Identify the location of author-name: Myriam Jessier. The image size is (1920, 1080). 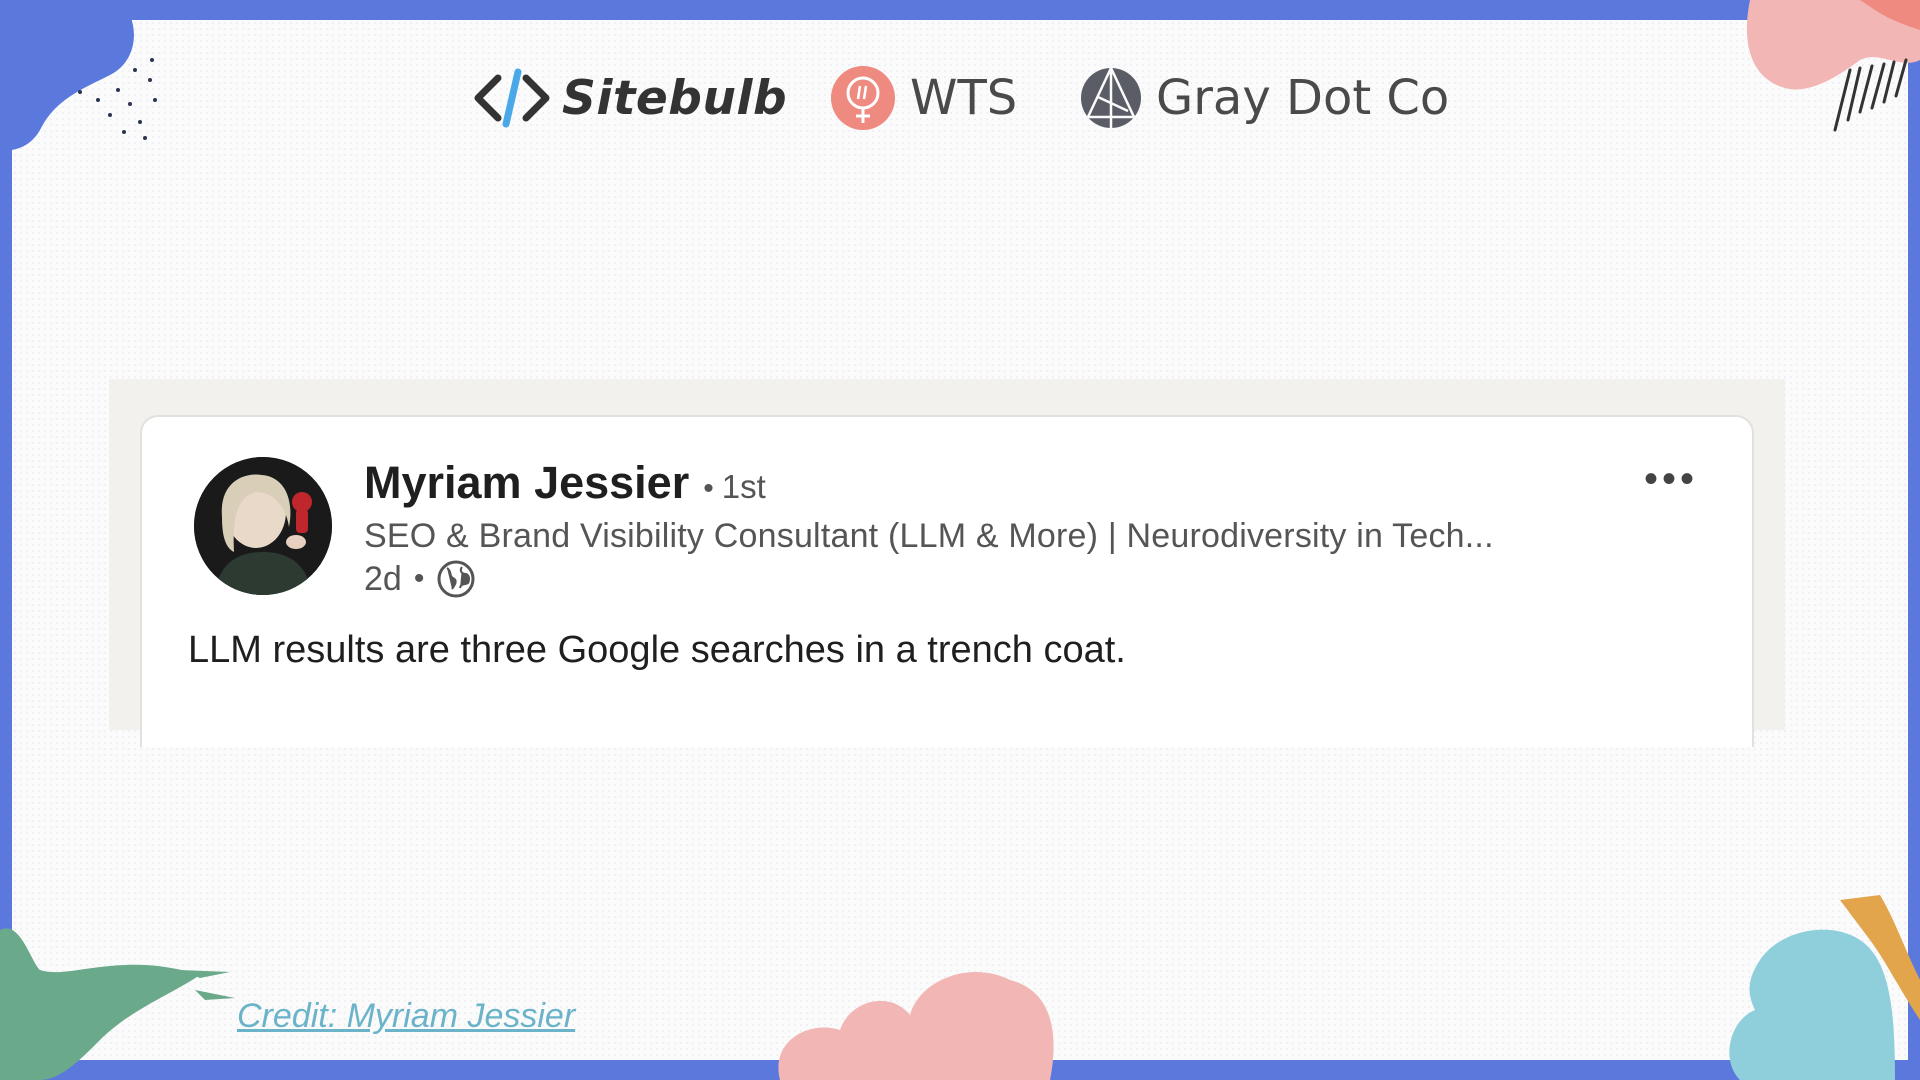
(526, 483).